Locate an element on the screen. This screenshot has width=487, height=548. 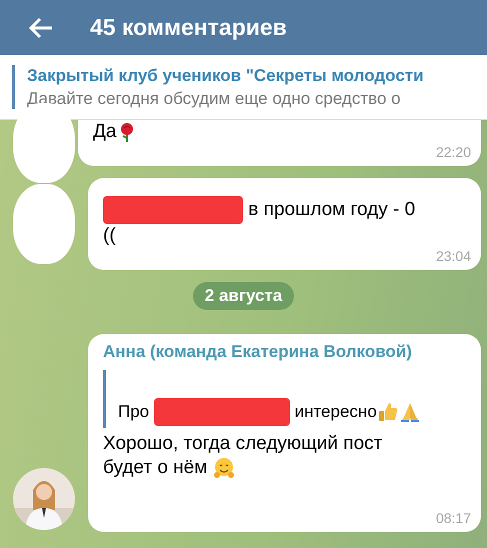
message-text: Хорошо, тогда следующий пост is located at coordinates (242, 444).